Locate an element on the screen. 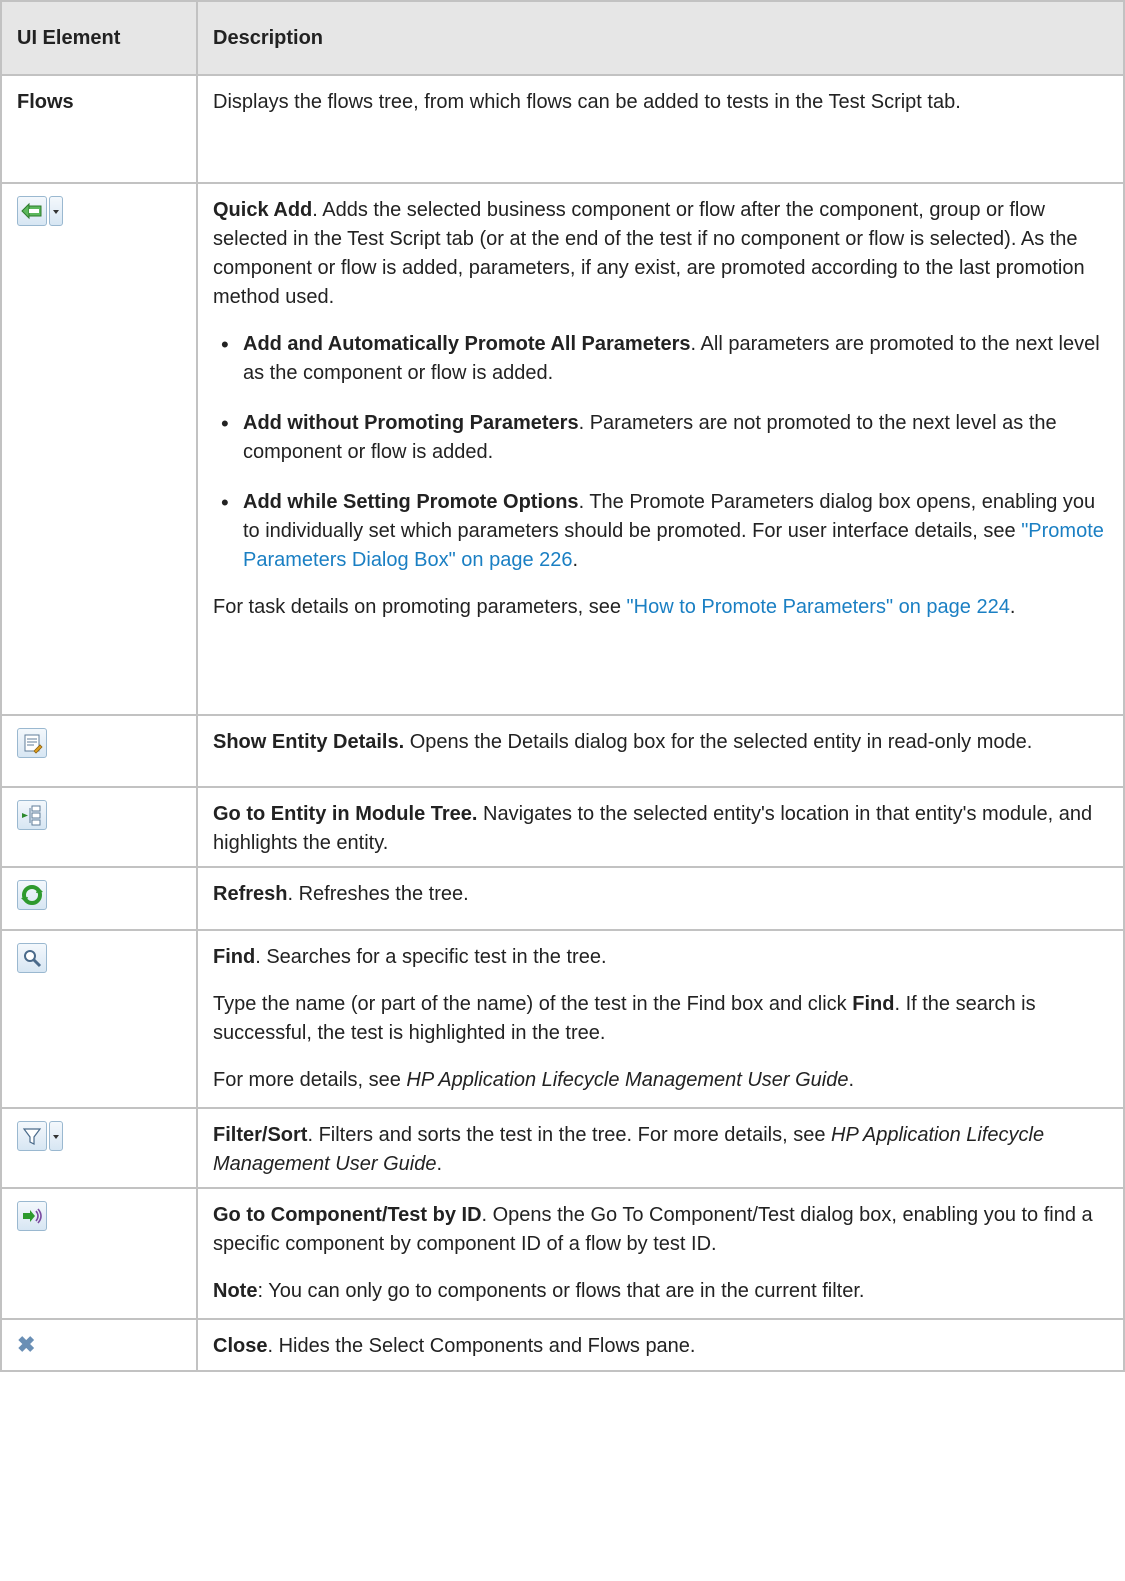 The width and height of the screenshot is (1125, 1581). refresh-icon is located at coordinates (32, 895).